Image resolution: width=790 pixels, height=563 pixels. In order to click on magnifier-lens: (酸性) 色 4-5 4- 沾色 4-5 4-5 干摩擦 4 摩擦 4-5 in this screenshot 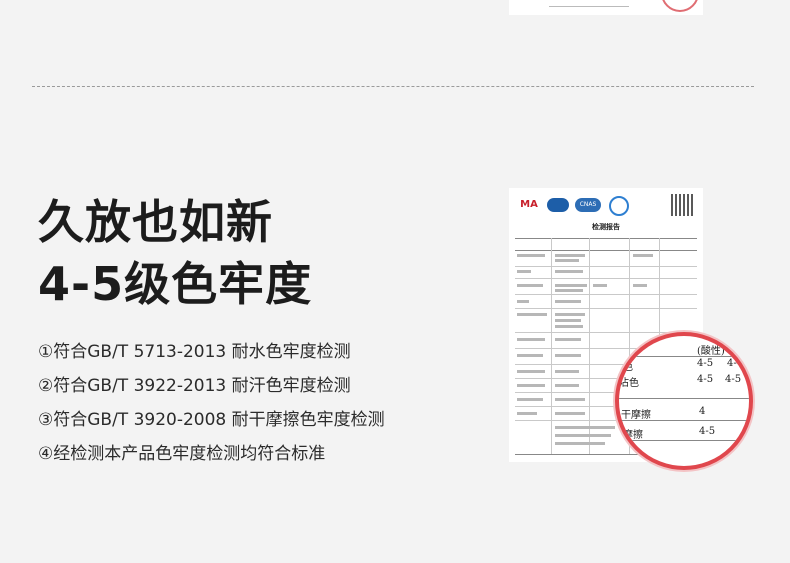, I will do `click(684, 401)`.